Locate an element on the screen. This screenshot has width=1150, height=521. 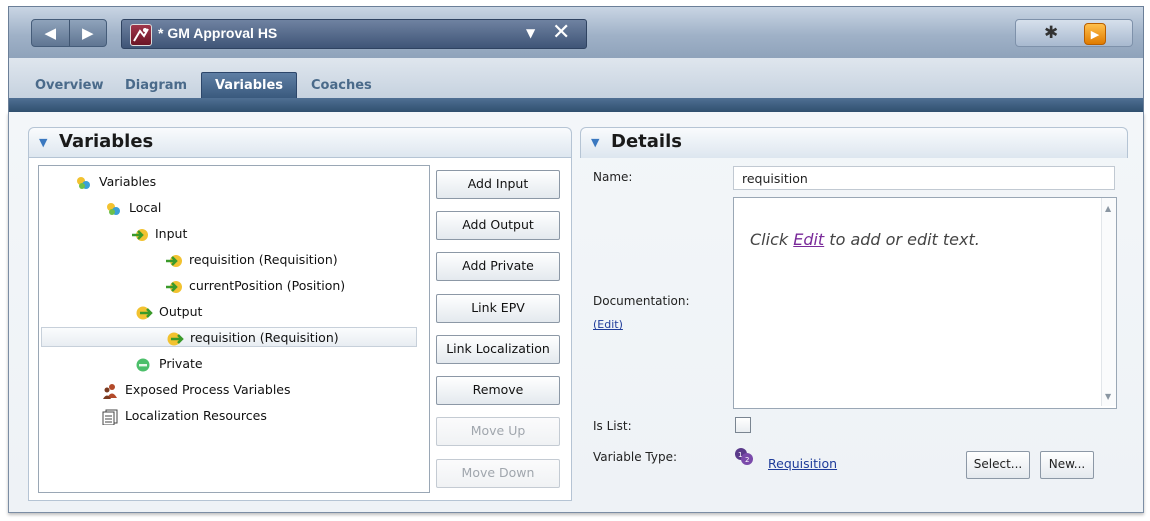
tree-node-label: Private is located at coordinates (181, 363).